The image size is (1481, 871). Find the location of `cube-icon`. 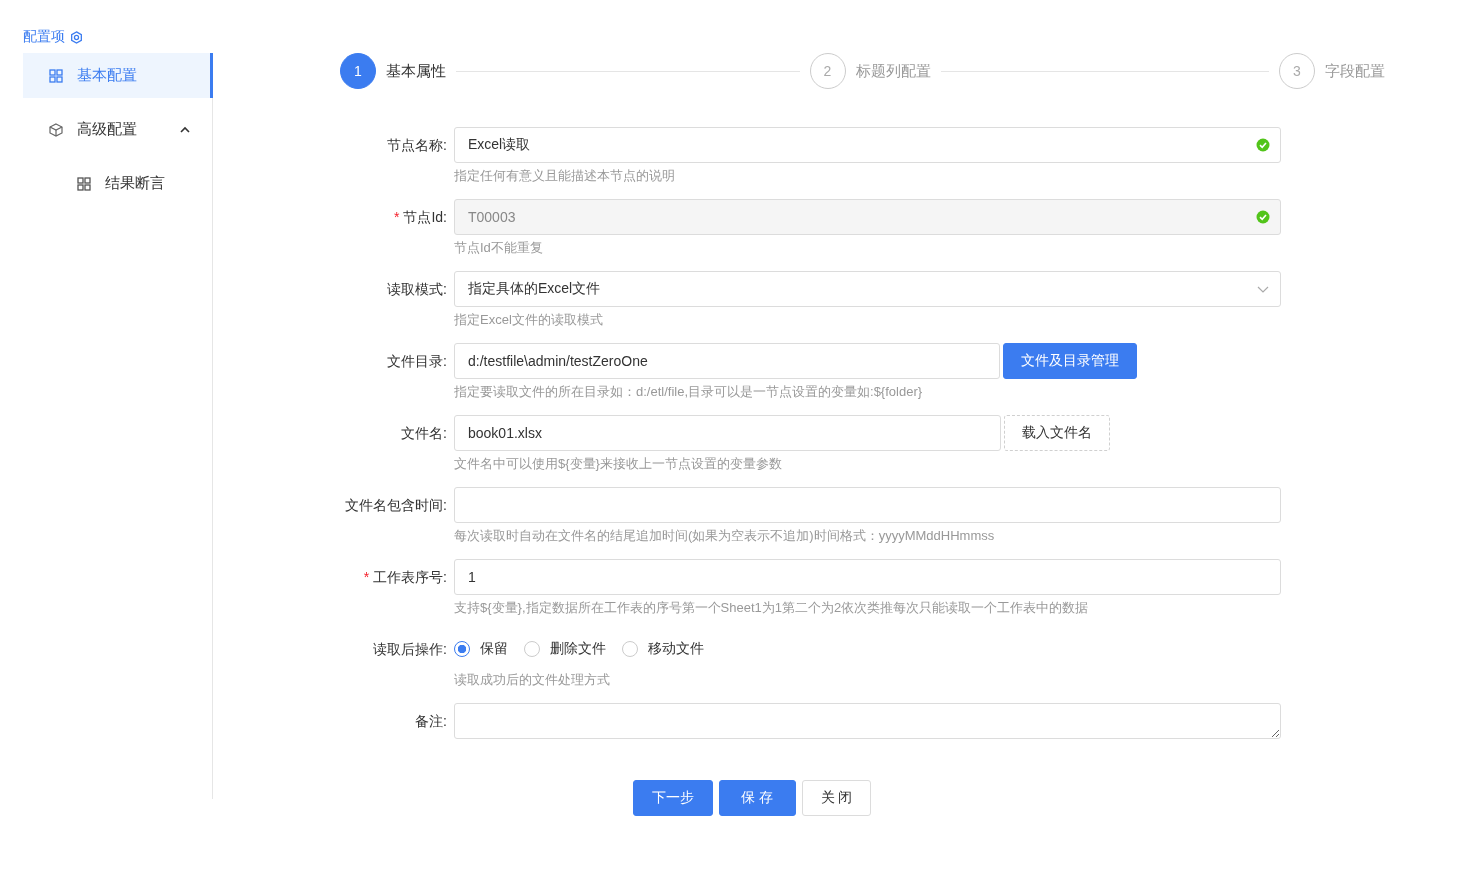

cube-icon is located at coordinates (56, 129).